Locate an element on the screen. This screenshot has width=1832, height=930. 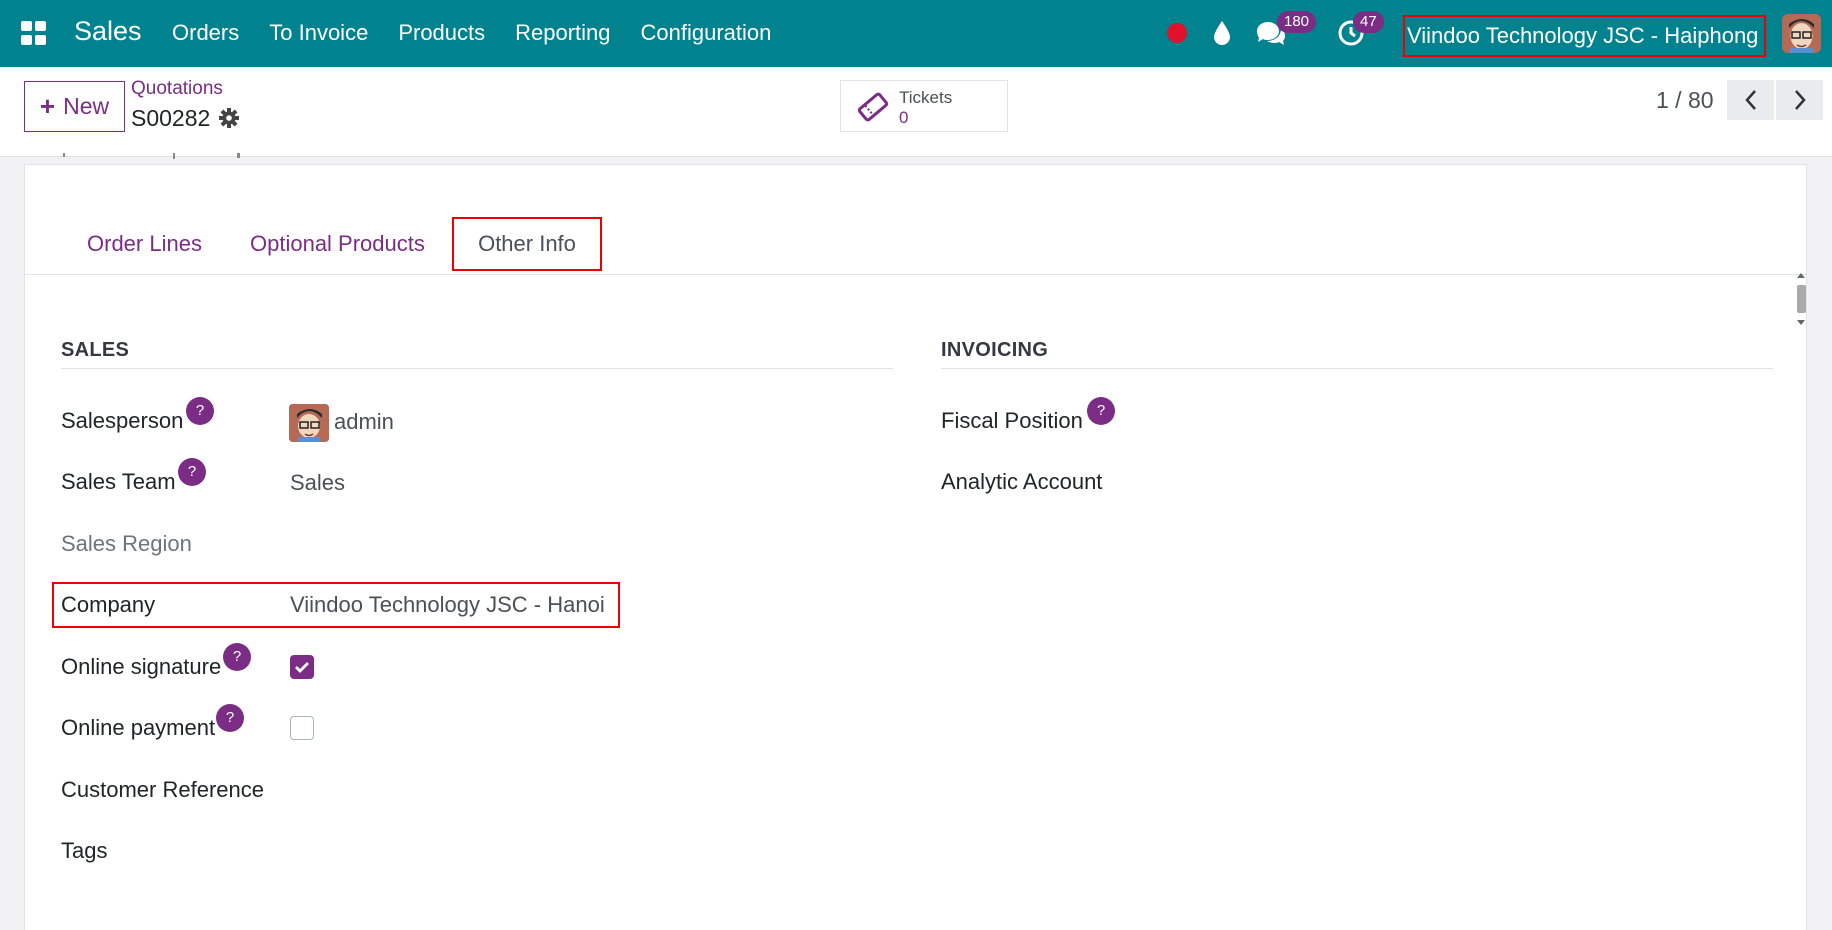
salesperson-value: admin is located at coordinates (364, 422).